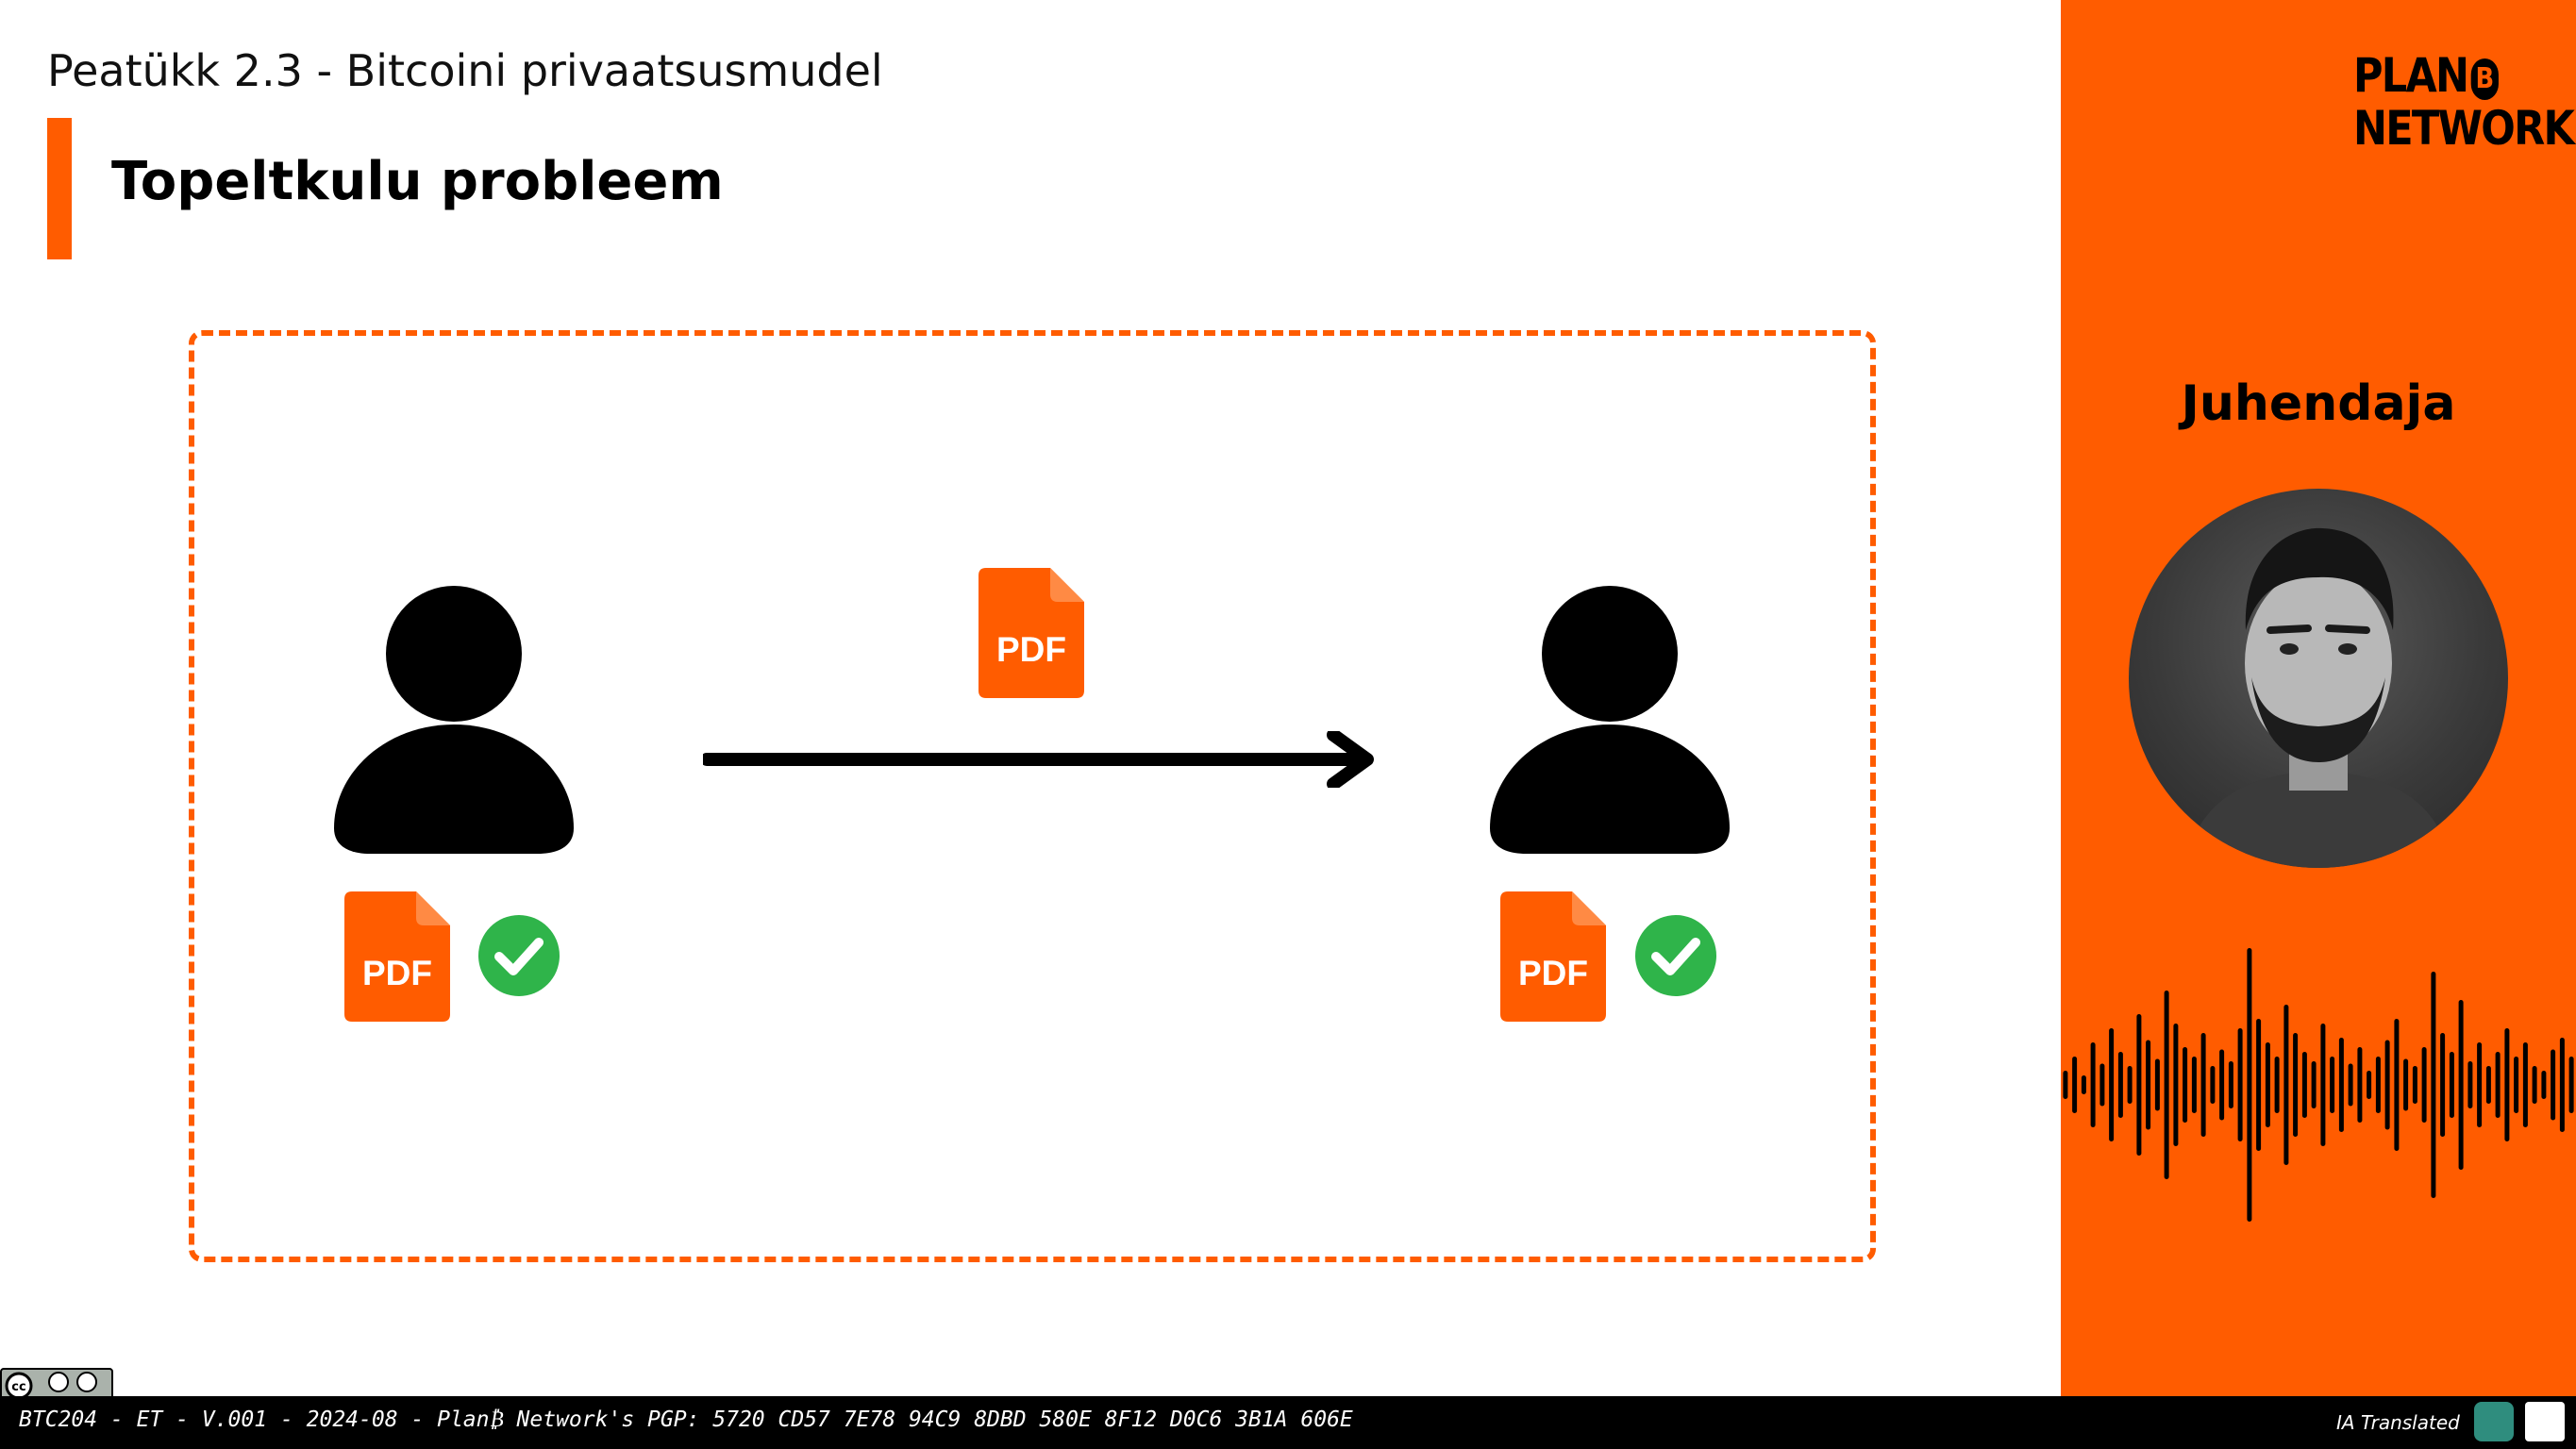 The width and height of the screenshot is (2576, 1449). Describe the element at coordinates (397, 973) in the screenshot. I see `sender-pdf-label: PDF` at that location.